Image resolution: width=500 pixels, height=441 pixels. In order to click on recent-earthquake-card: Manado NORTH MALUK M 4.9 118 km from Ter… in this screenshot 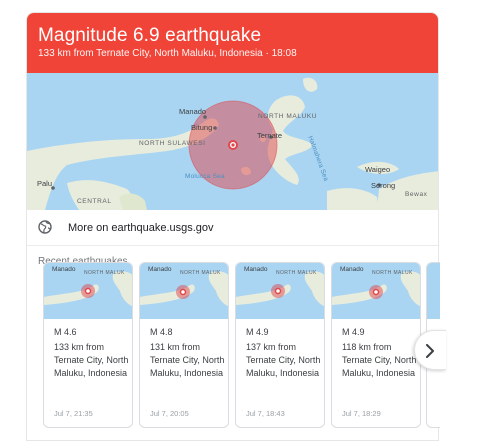, I will do `click(376, 345)`.